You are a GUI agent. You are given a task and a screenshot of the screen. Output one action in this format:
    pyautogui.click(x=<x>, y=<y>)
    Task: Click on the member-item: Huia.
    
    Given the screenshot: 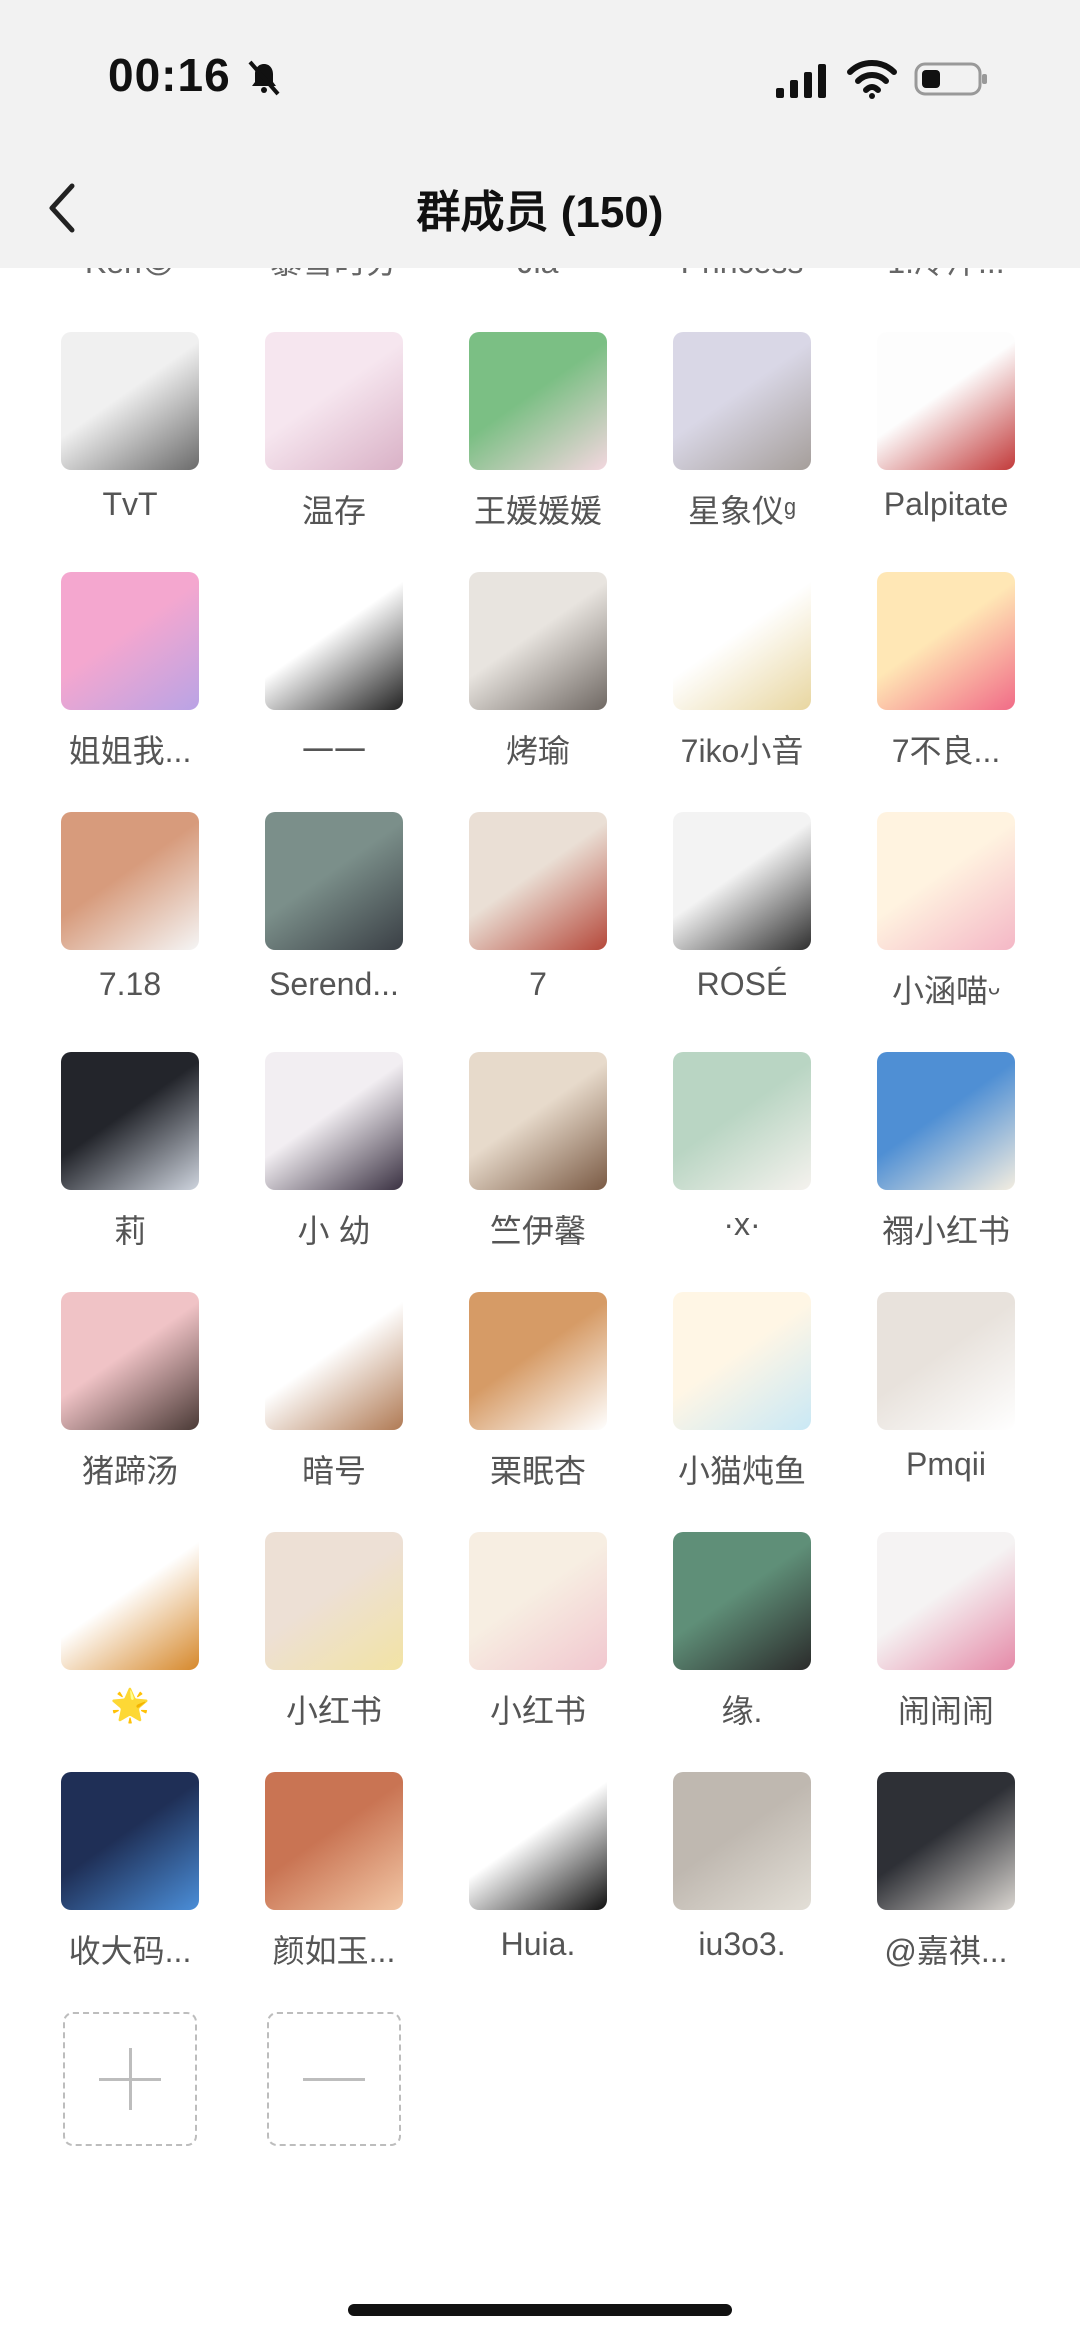 What is the action you would take?
    pyautogui.click(x=538, y=1861)
    